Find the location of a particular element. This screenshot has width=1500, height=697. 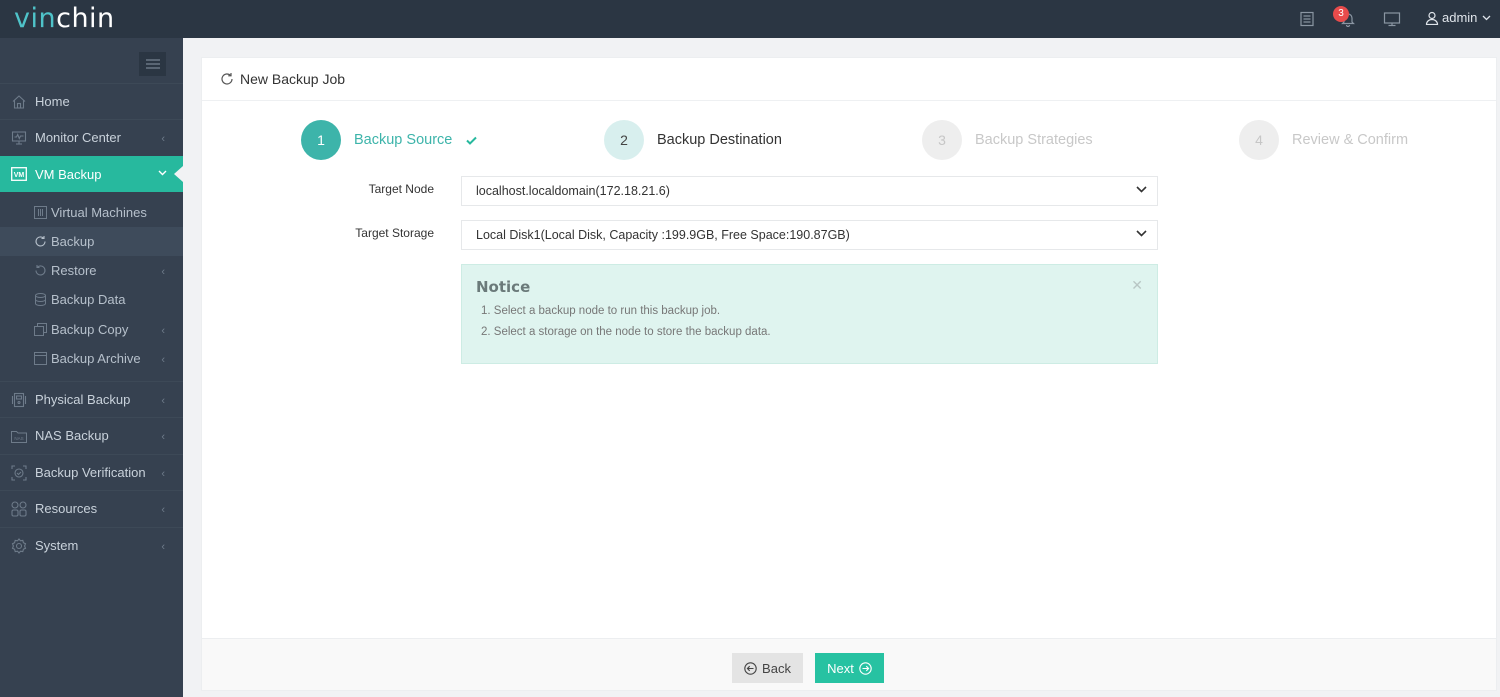

resources-icon is located at coordinates (19, 509).